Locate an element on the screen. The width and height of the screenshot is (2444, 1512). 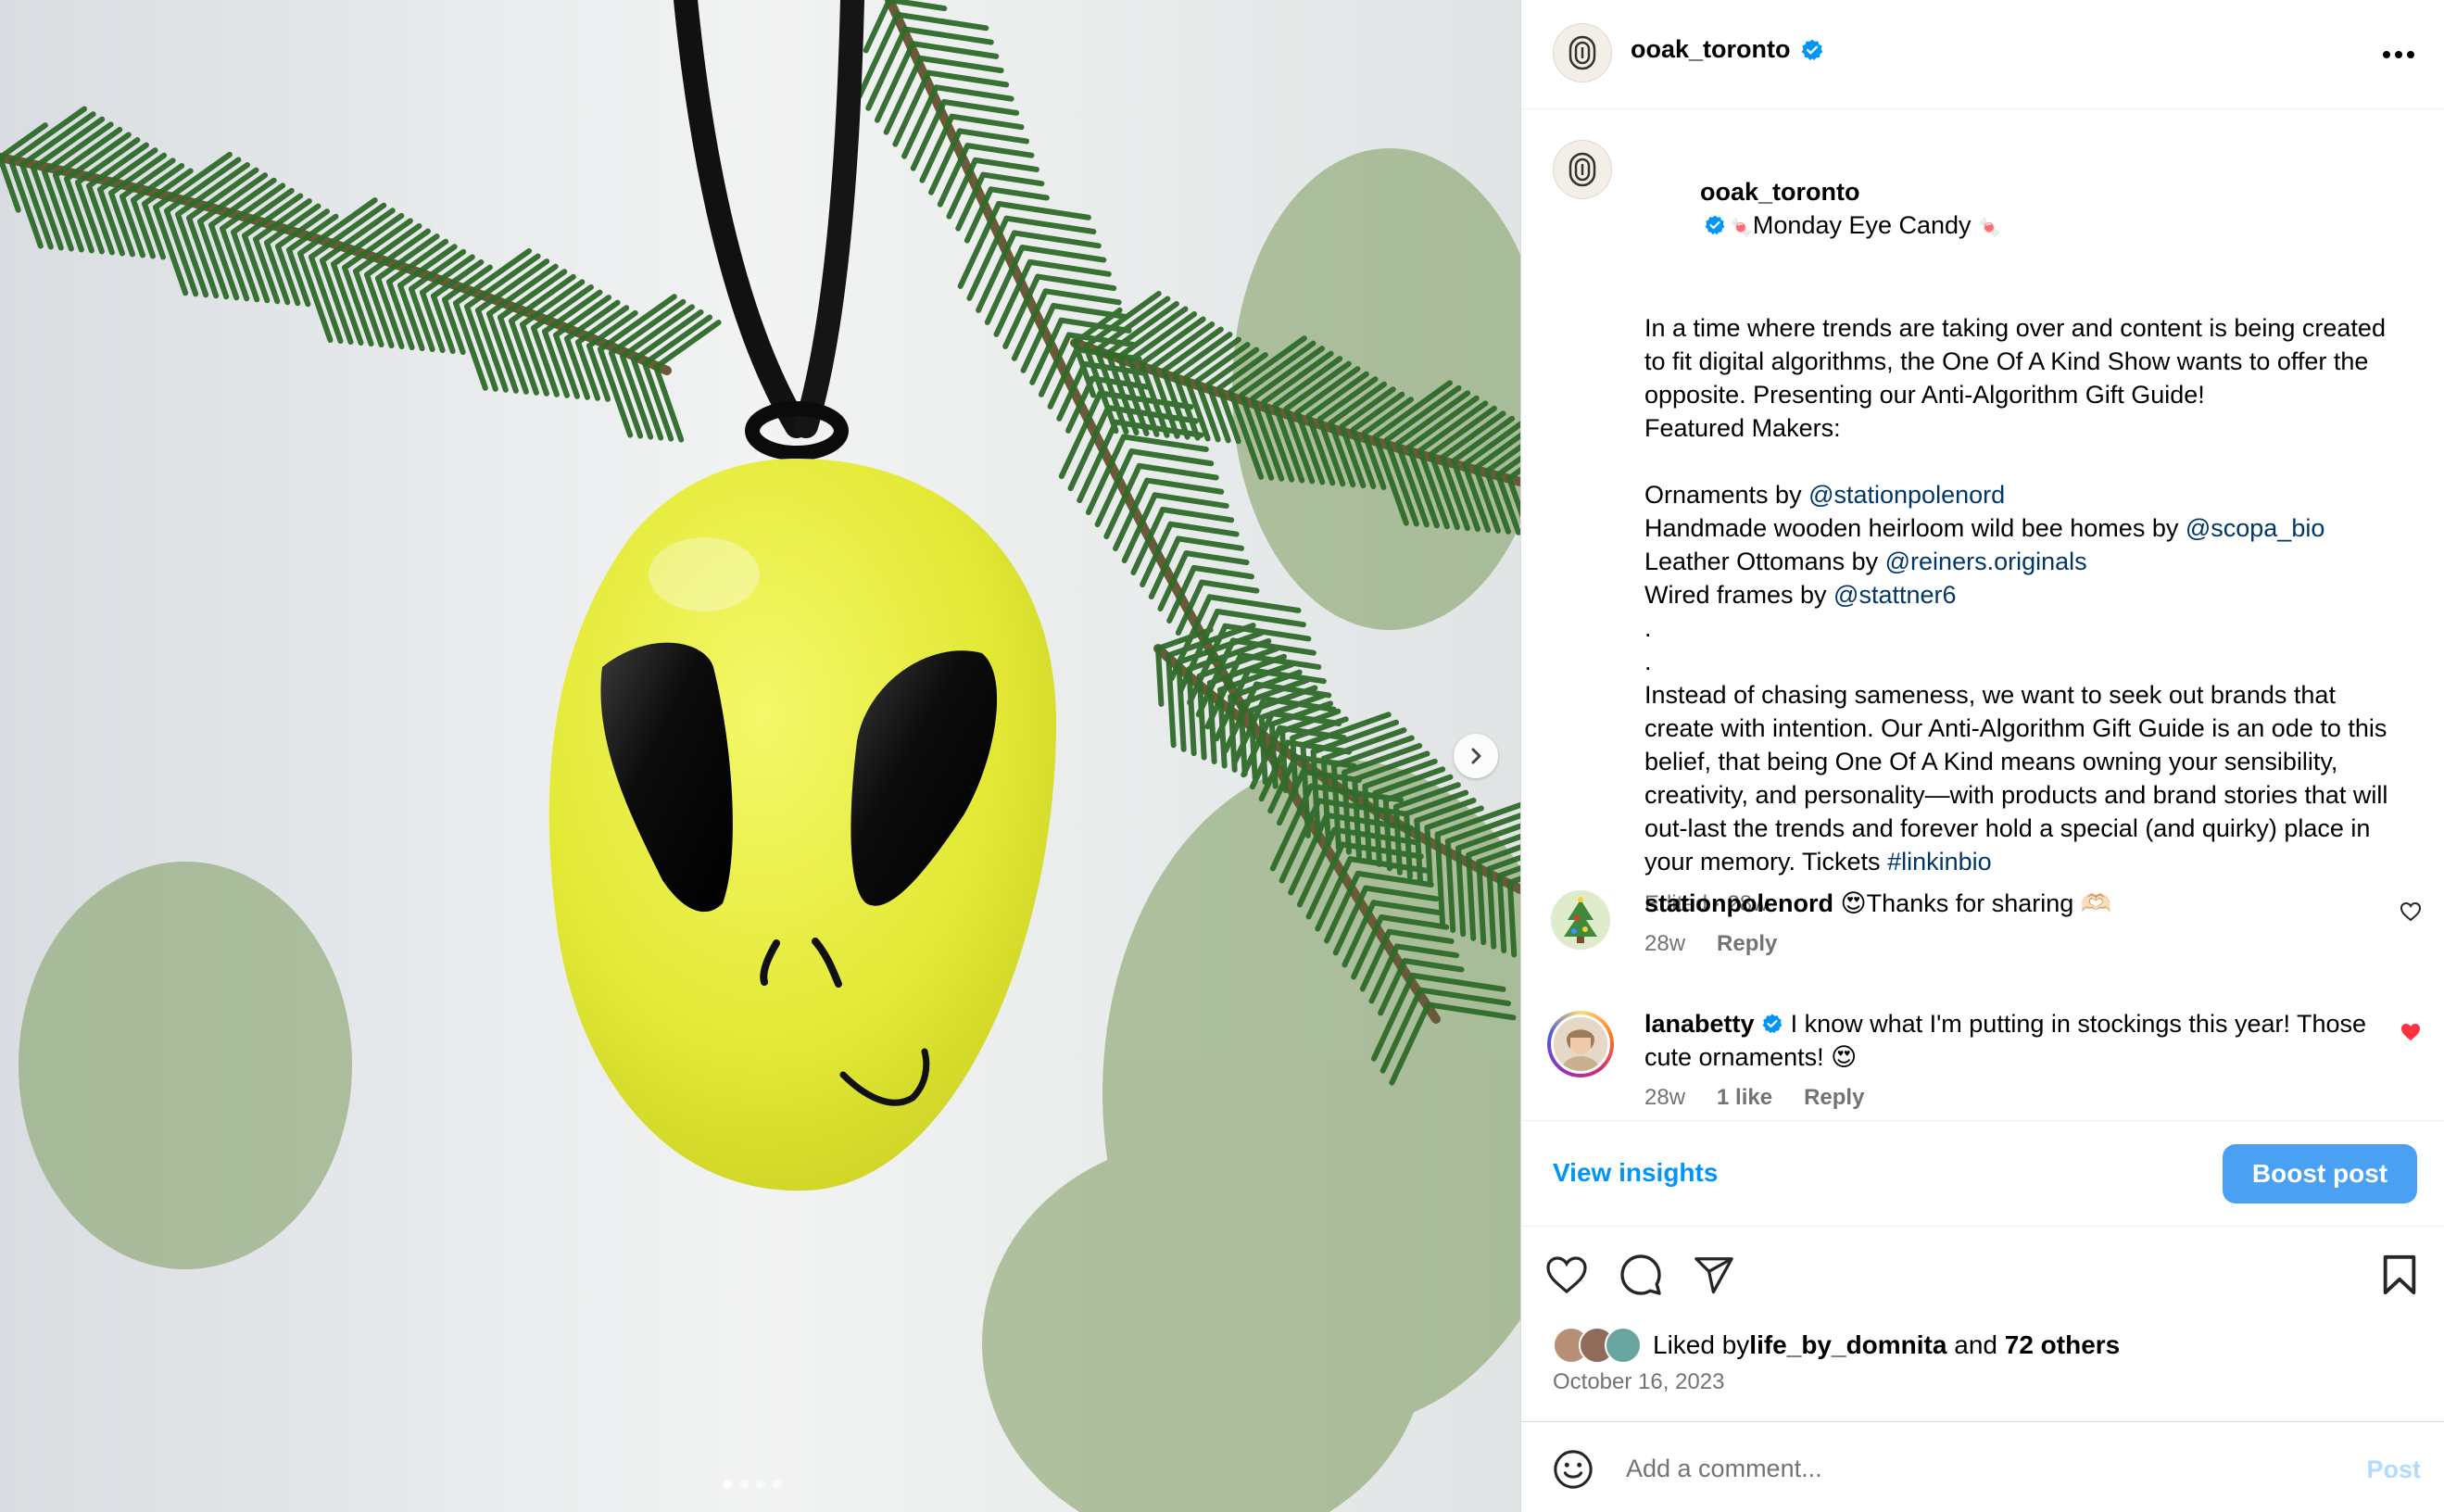
post-date: October 16, 2023 is located at coordinates (1639, 1381).